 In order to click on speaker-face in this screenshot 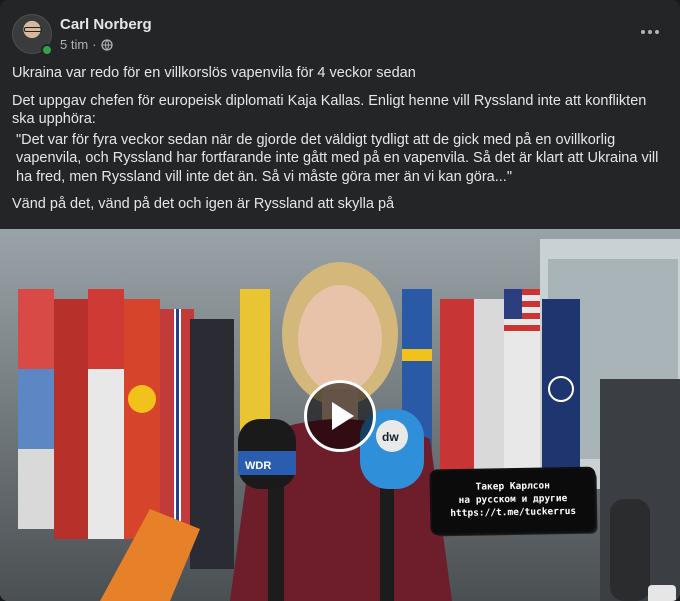, I will do `click(340, 339)`.